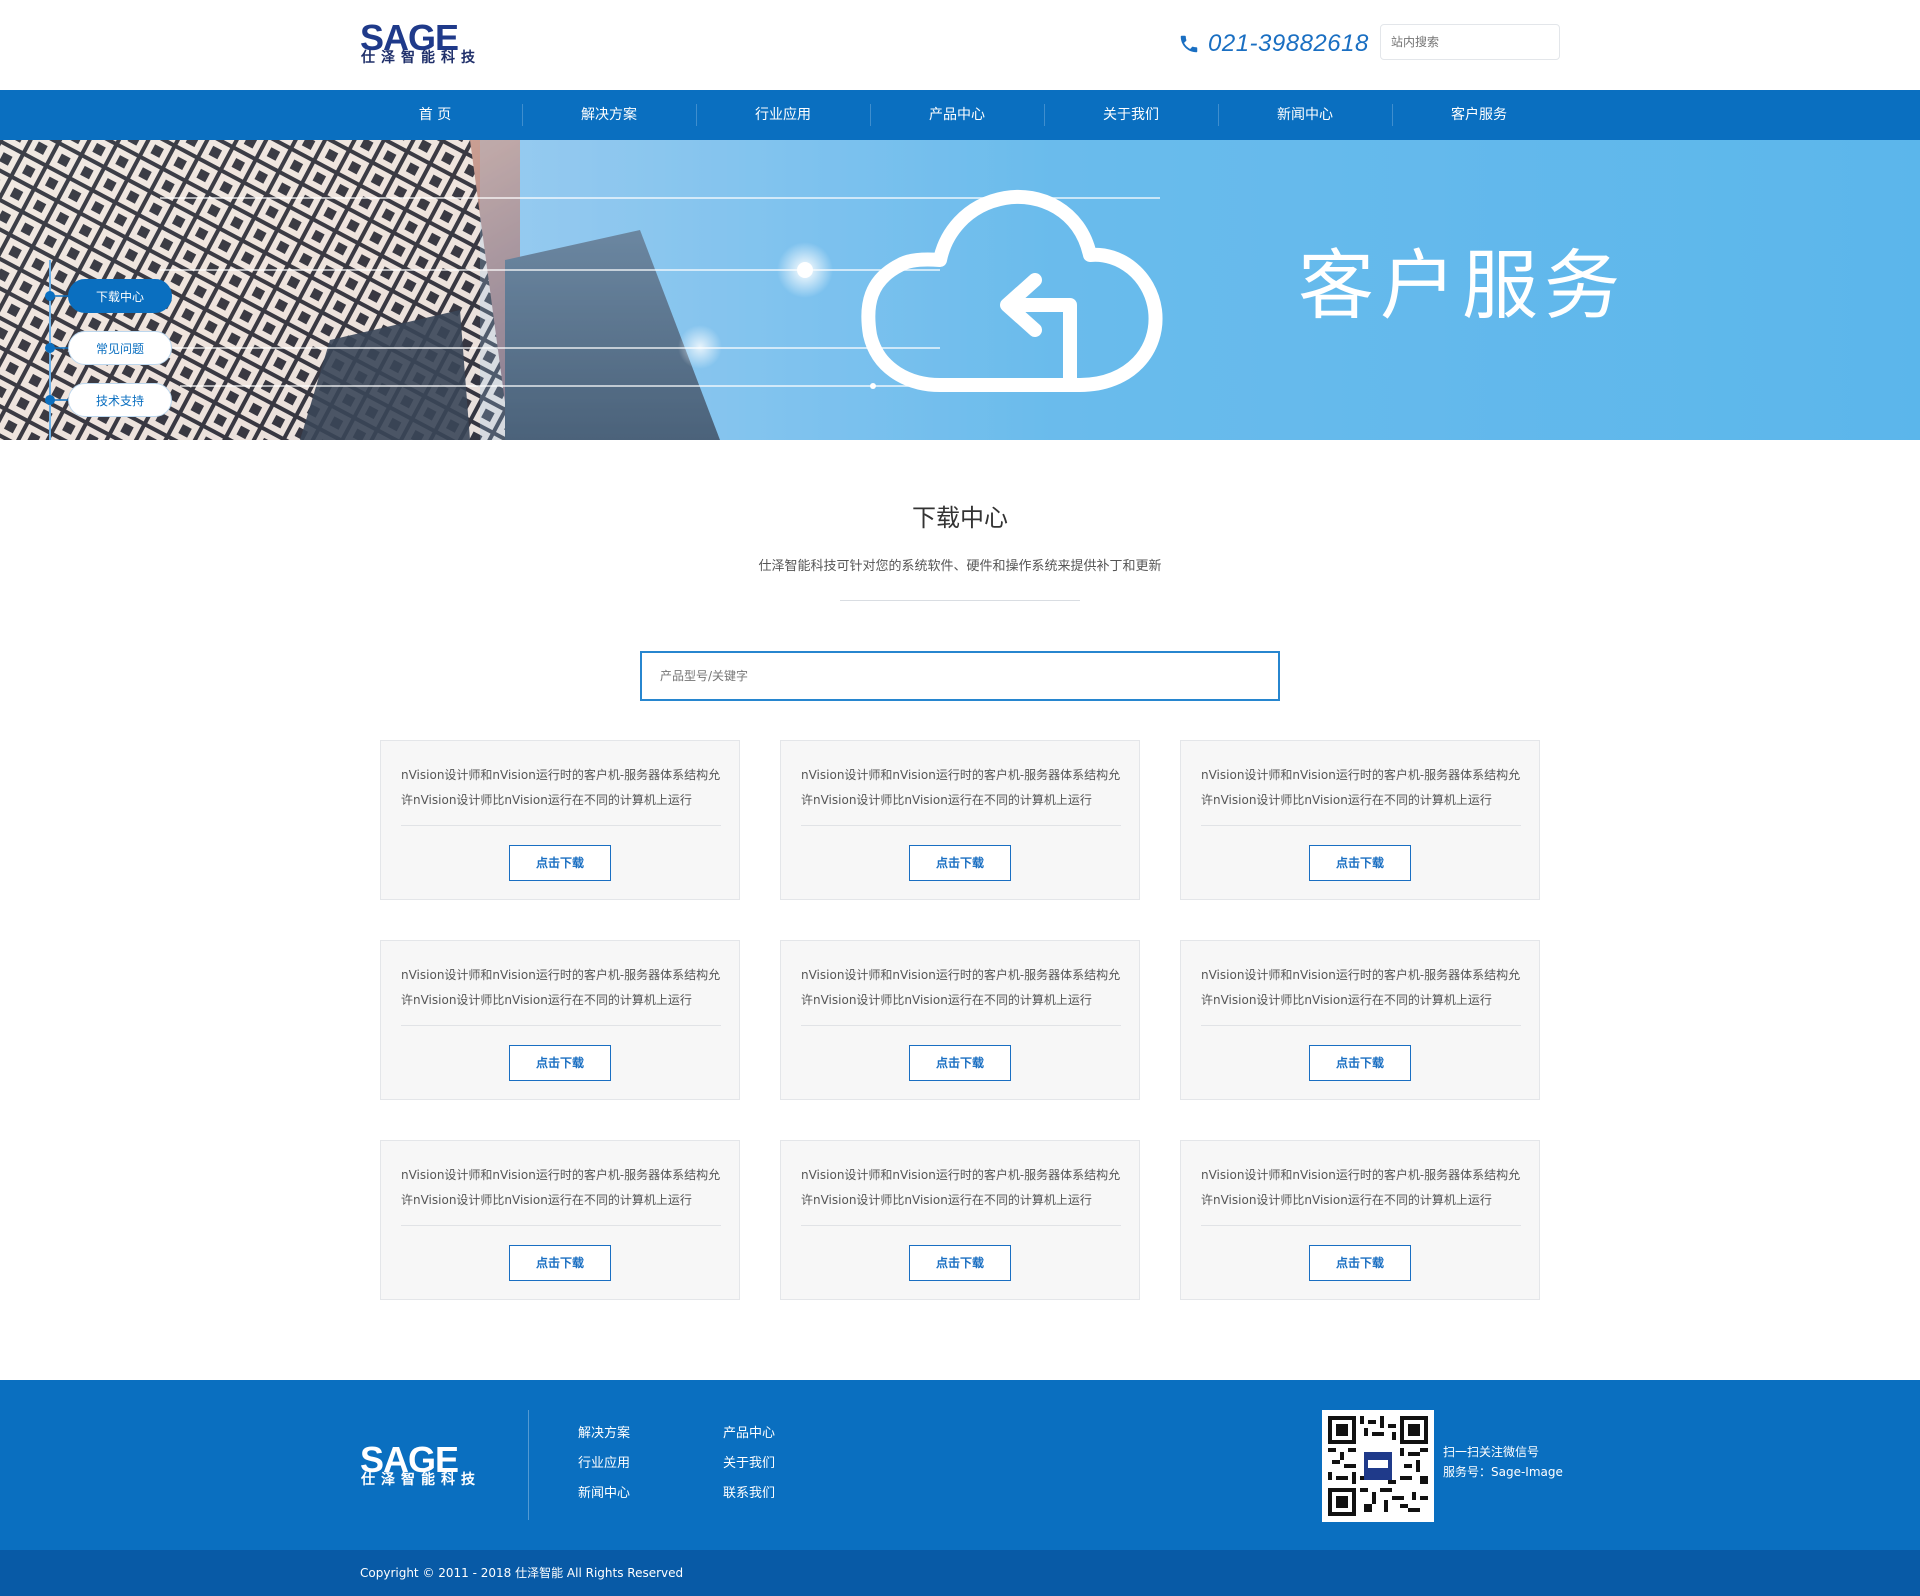  Describe the element at coordinates (120, 348) in the screenshot. I see `side-menu-faq: 常见问题` at that location.